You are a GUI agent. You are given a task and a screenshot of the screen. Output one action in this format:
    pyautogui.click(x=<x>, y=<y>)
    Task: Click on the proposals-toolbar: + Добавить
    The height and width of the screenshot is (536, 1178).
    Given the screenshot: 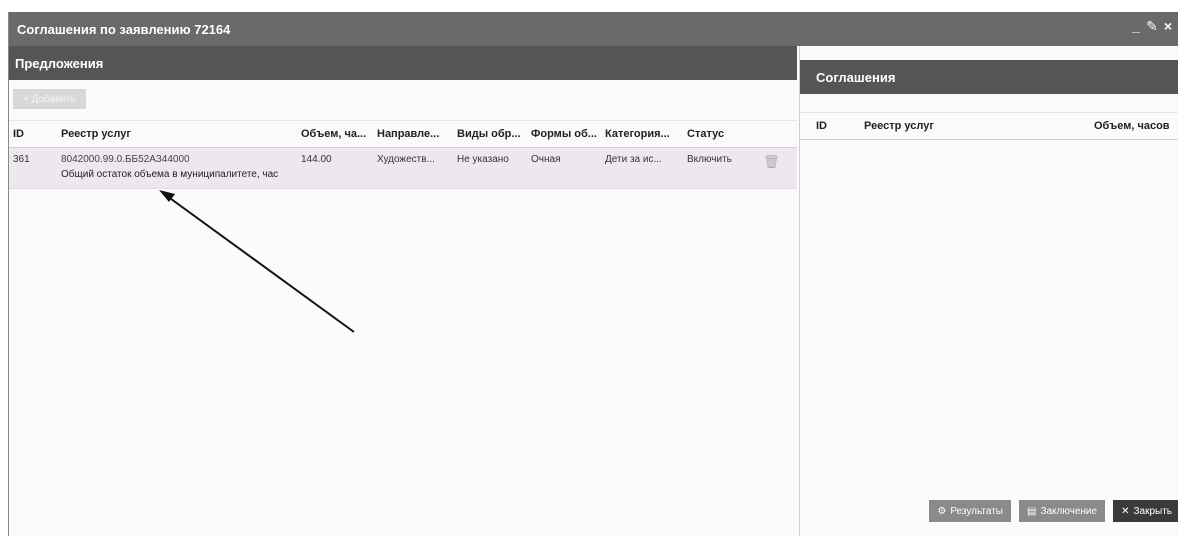 What is the action you would take?
    pyautogui.click(x=403, y=100)
    